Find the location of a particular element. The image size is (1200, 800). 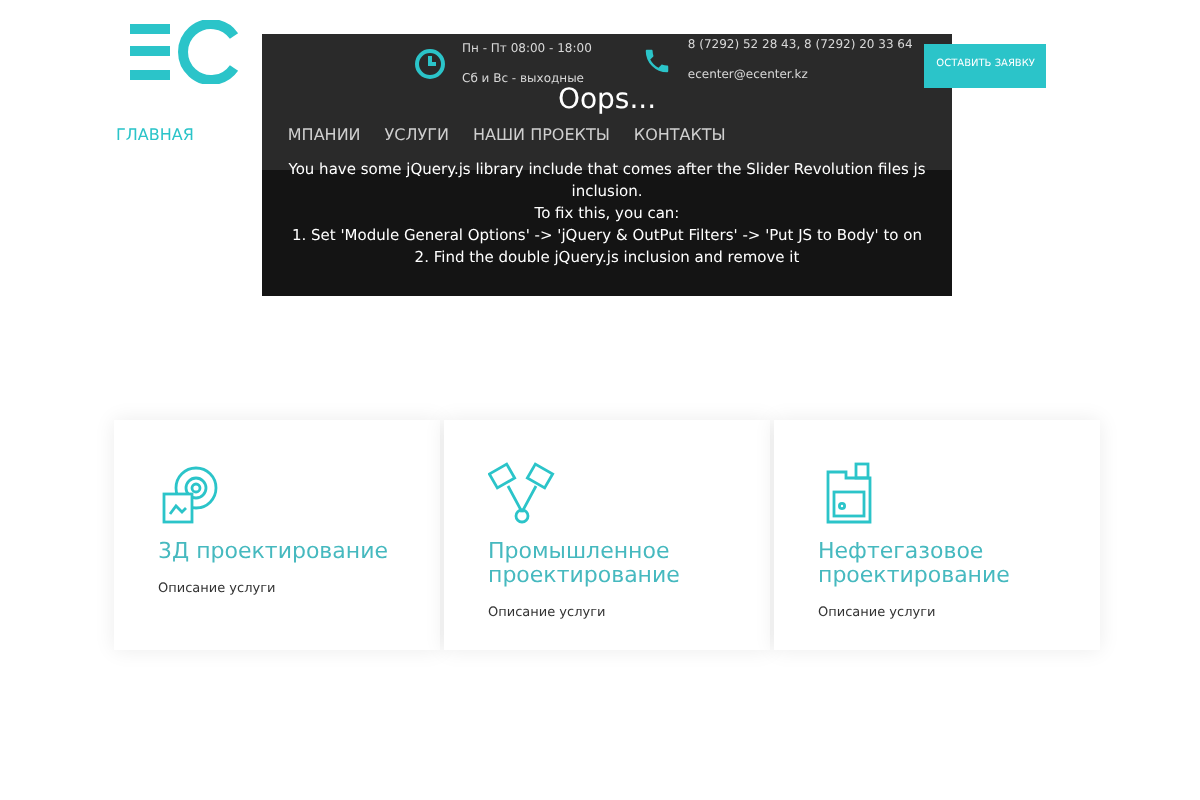

nav-link: НАШИ ПРОЕКТЫ is located at coordinates (541, 136).